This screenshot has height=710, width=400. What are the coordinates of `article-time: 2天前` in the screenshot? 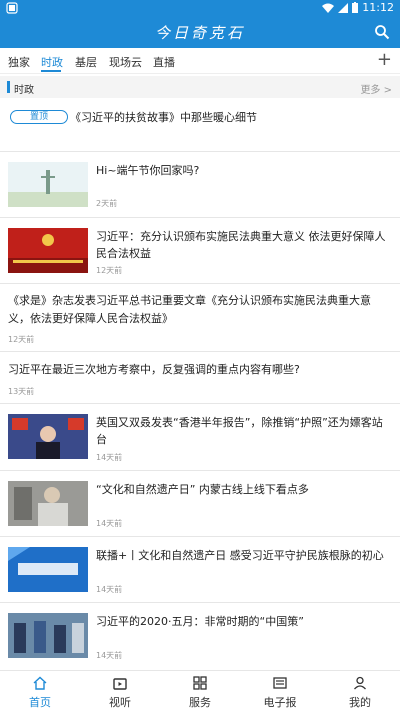 It's located at (107, 203).